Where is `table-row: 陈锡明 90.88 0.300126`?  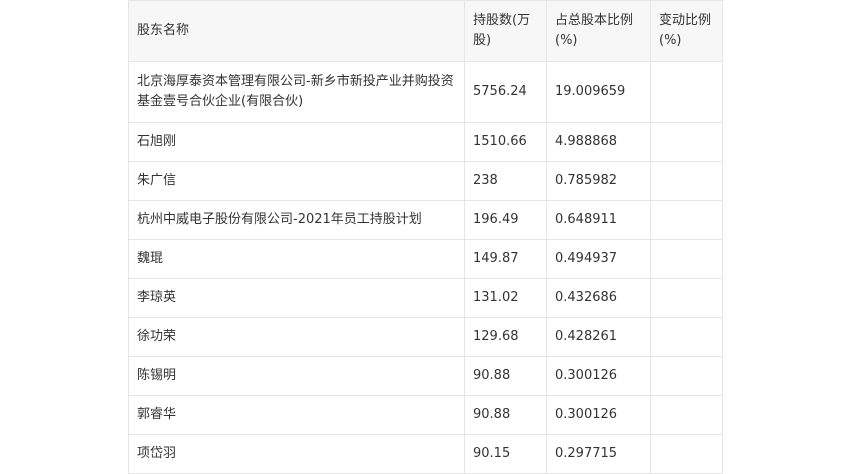 table-row: 陈锡明 90.88 0.300126 is located at coordinates (425, 376).